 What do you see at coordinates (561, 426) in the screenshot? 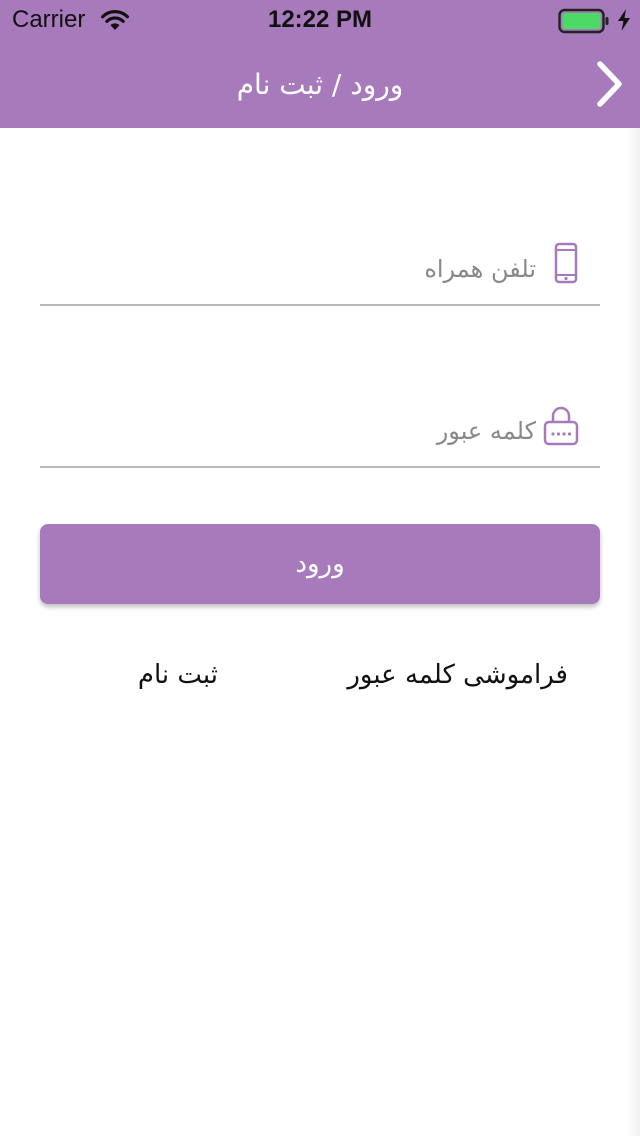
I see `lock-icon` at bounding box center [561, 426].